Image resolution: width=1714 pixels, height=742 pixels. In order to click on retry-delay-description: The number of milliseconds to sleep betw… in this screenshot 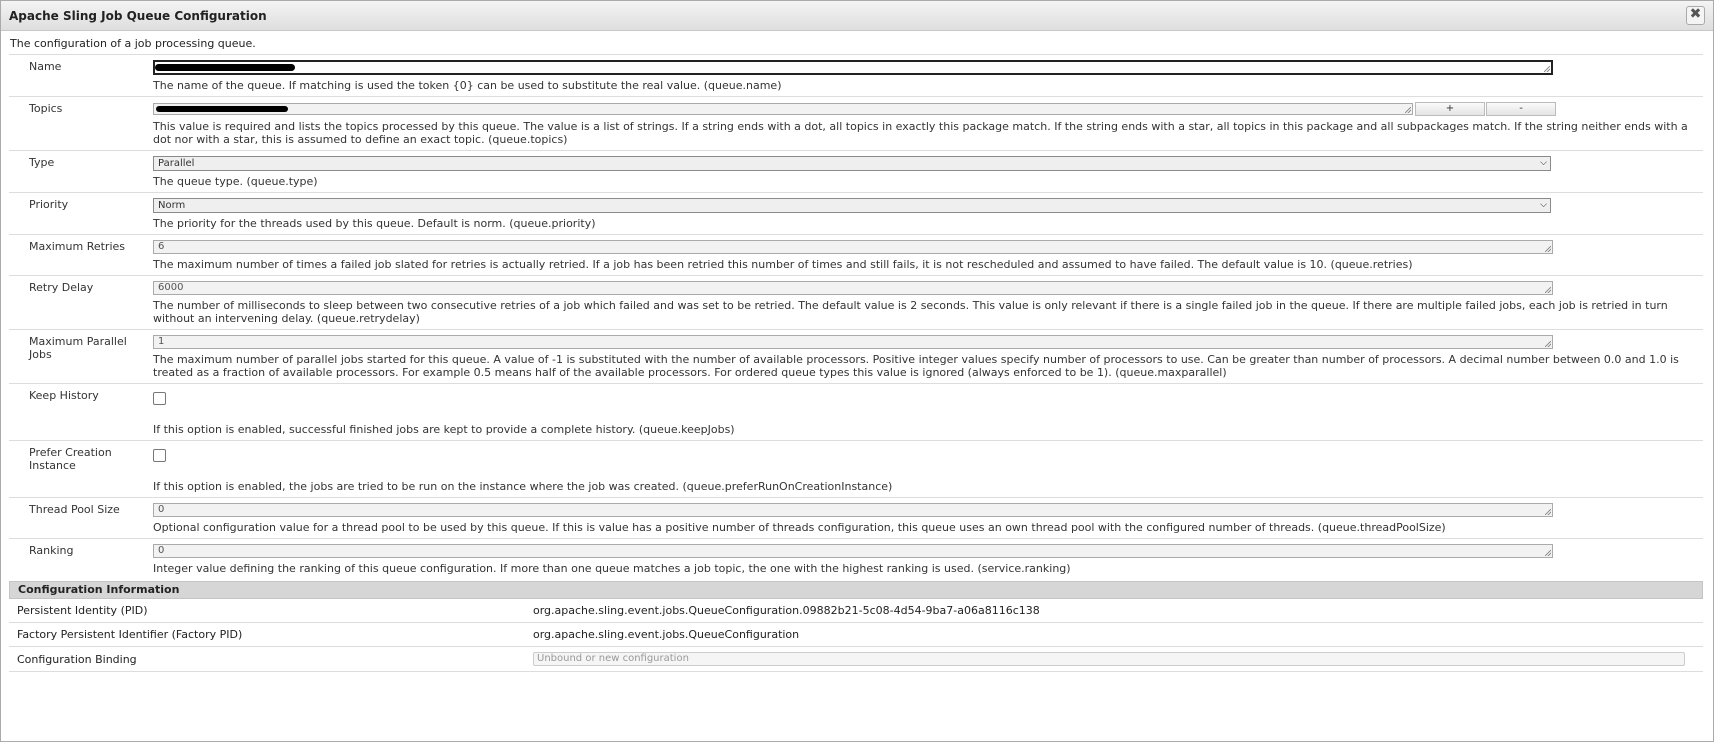, I will do `click(910, 312)`.